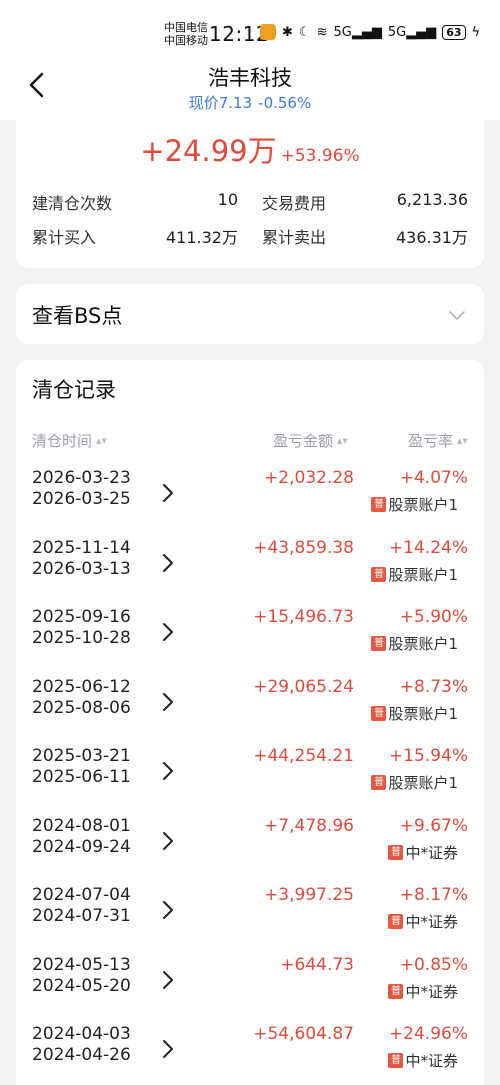 The image size is (500, 1085). Describe the element at coordinates (303, 686) in the screenshot. I see `record-profit-amount: +29,065.24` at that location.